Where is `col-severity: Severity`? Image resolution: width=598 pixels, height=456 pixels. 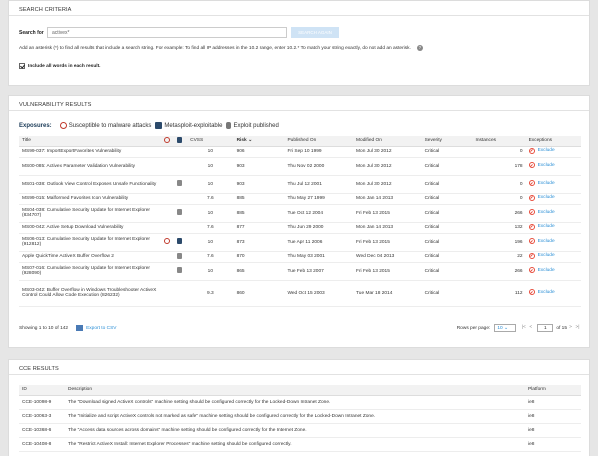 col-severity: Severity is located at coordinates (447, 141).